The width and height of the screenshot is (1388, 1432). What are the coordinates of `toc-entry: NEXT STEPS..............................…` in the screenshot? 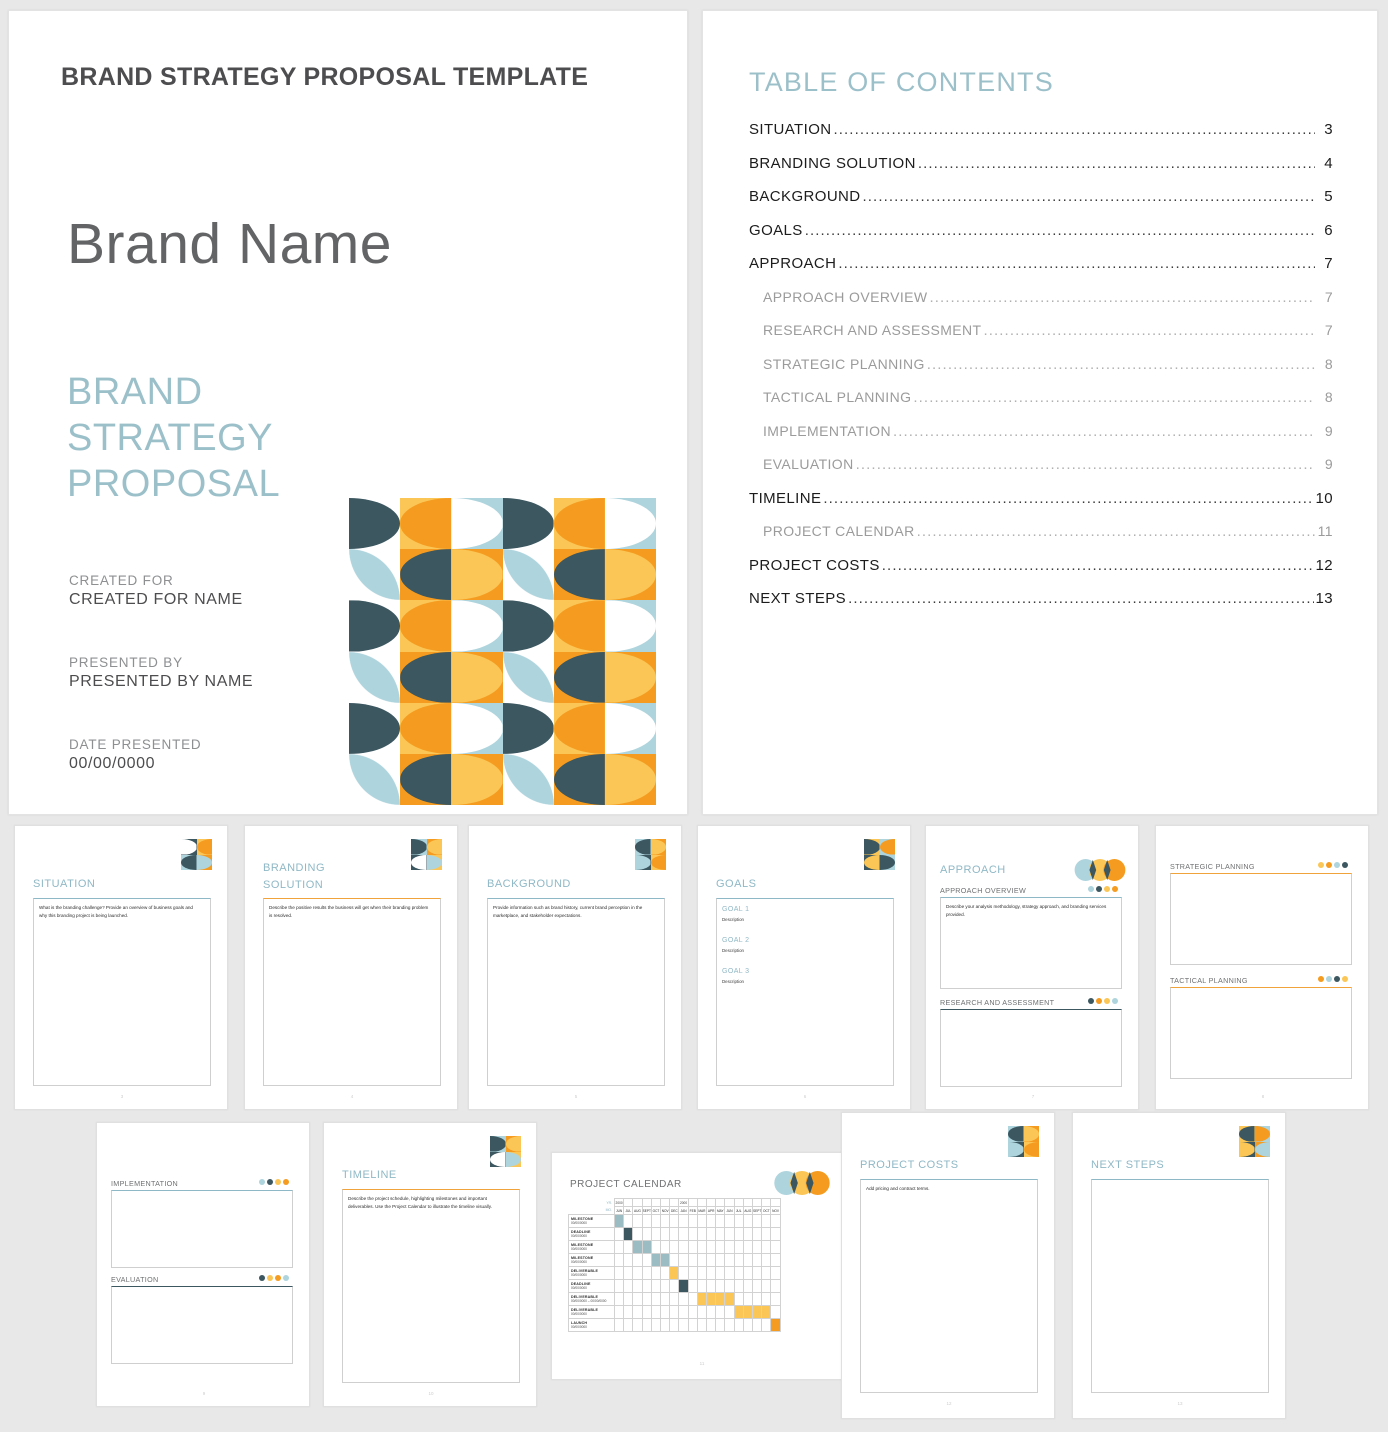 It's located at (1041, 607).